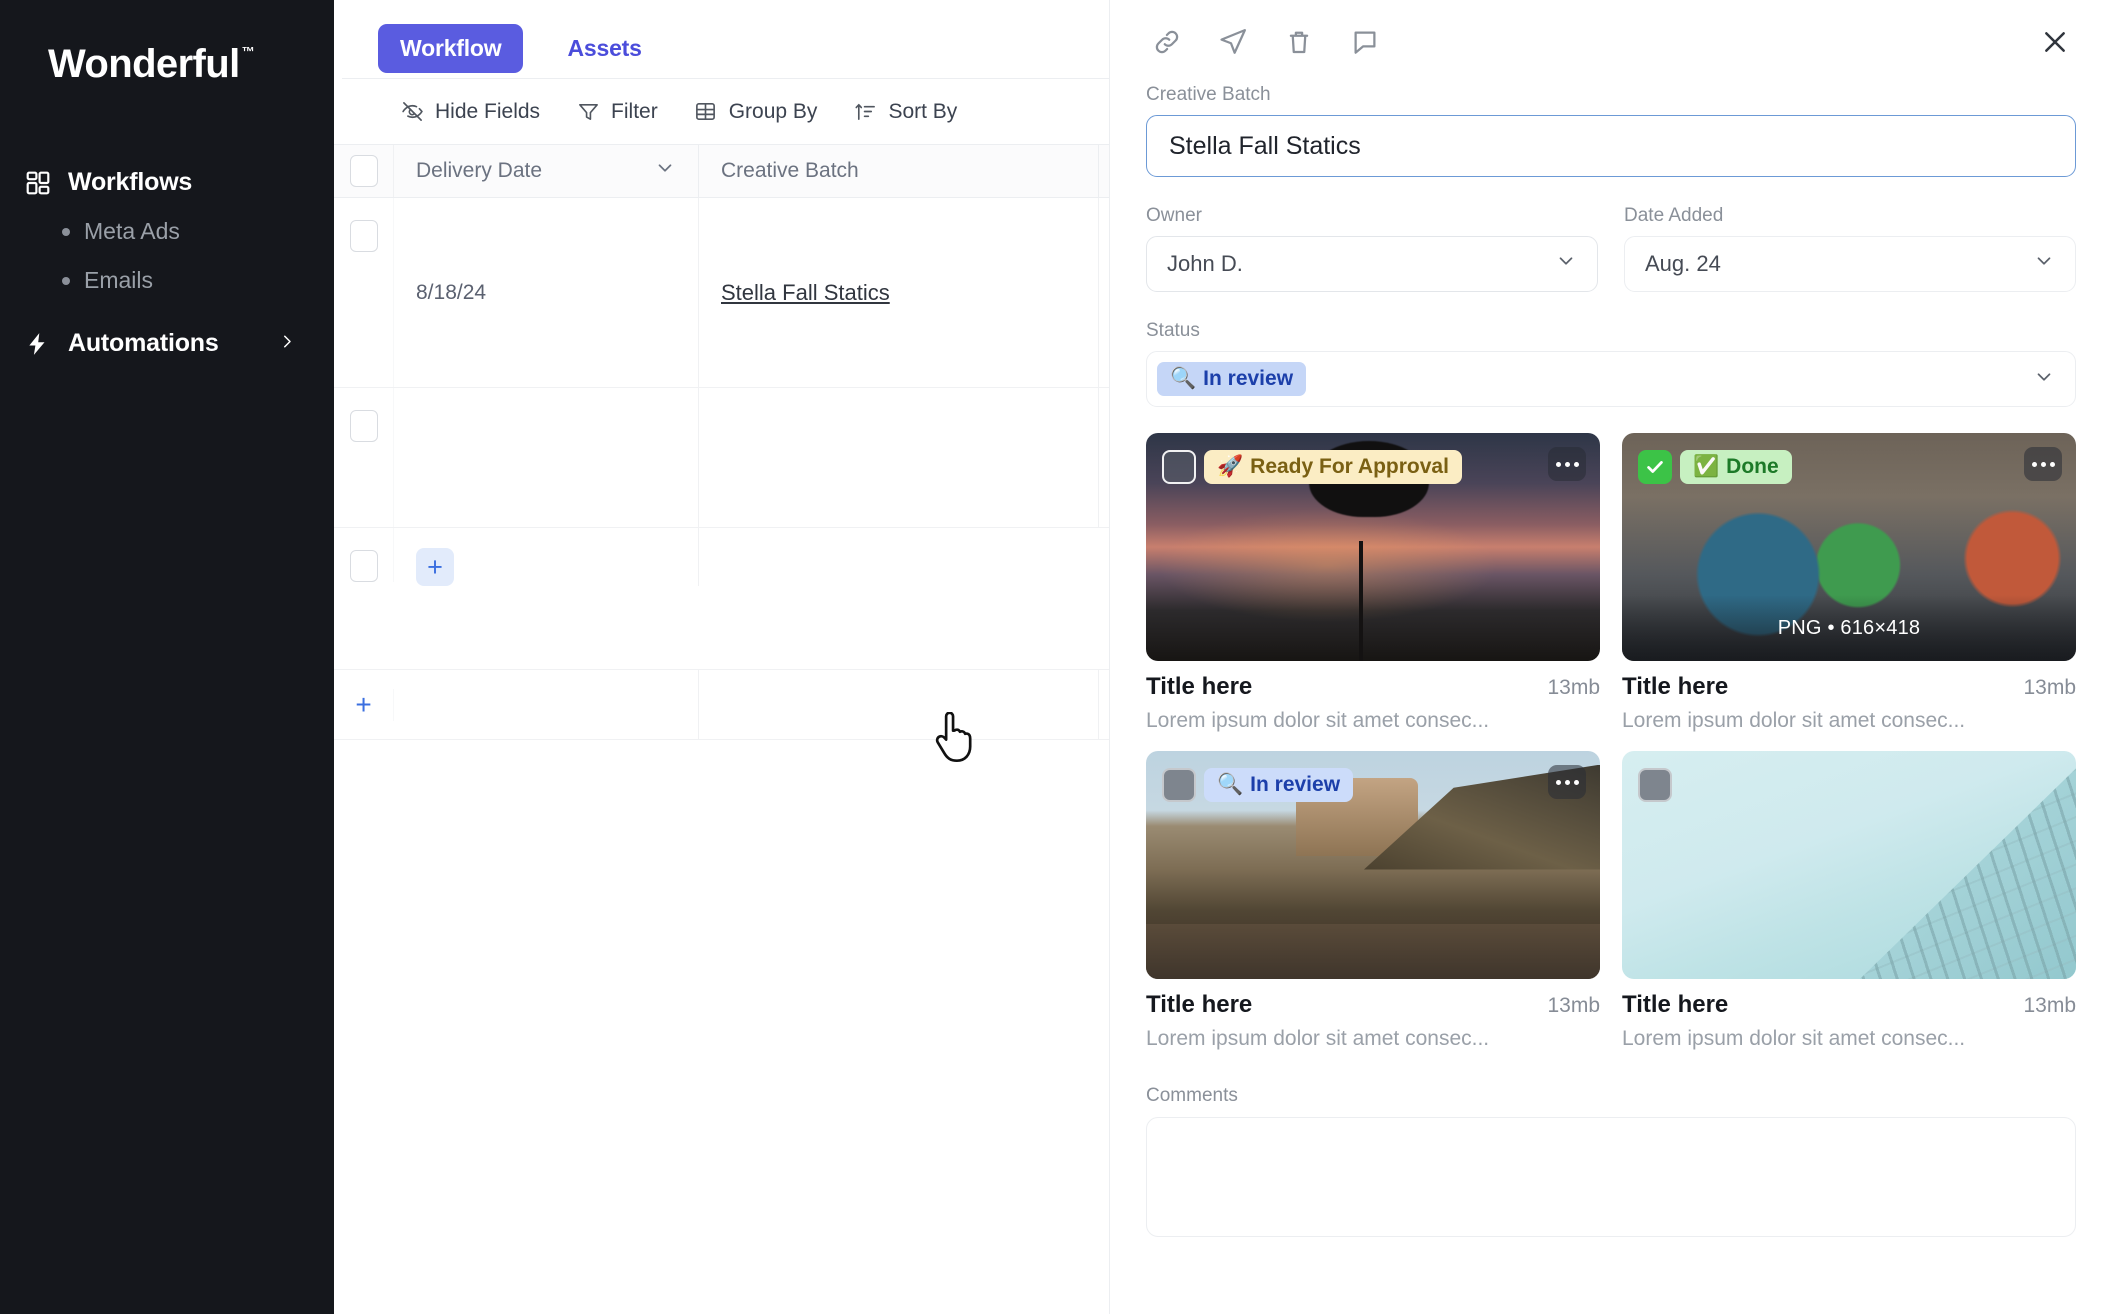  What do you see at coordinates (899, 292) in the screenshot?
I see `cell-creative-batch: Stella Fall Statics` at bounding box center [899, 292].